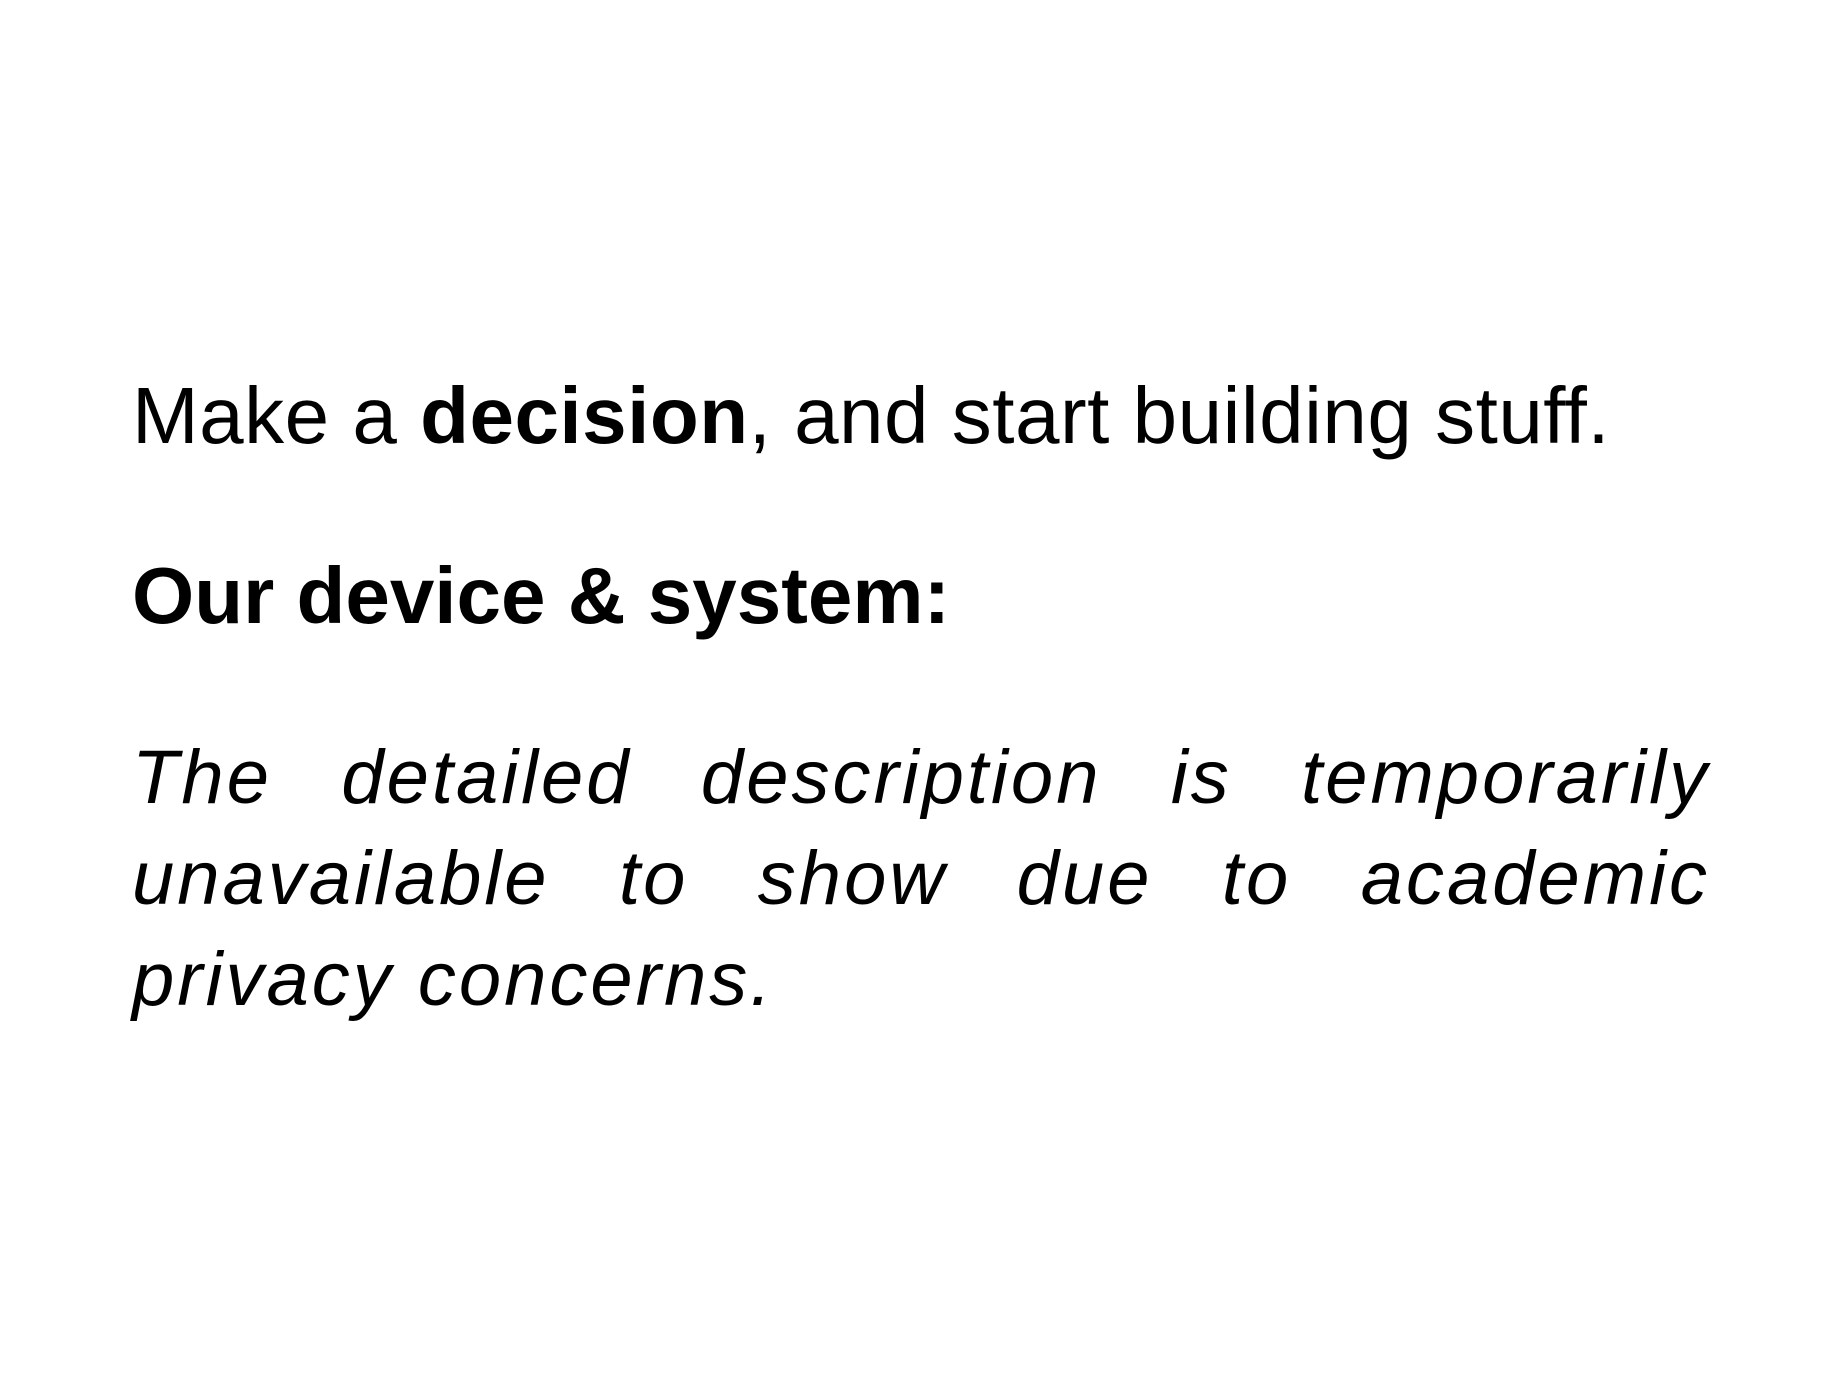 This screenshot has width=1836, height=1377. I want to click on intro-emphasis: decision, so click(584, 415).